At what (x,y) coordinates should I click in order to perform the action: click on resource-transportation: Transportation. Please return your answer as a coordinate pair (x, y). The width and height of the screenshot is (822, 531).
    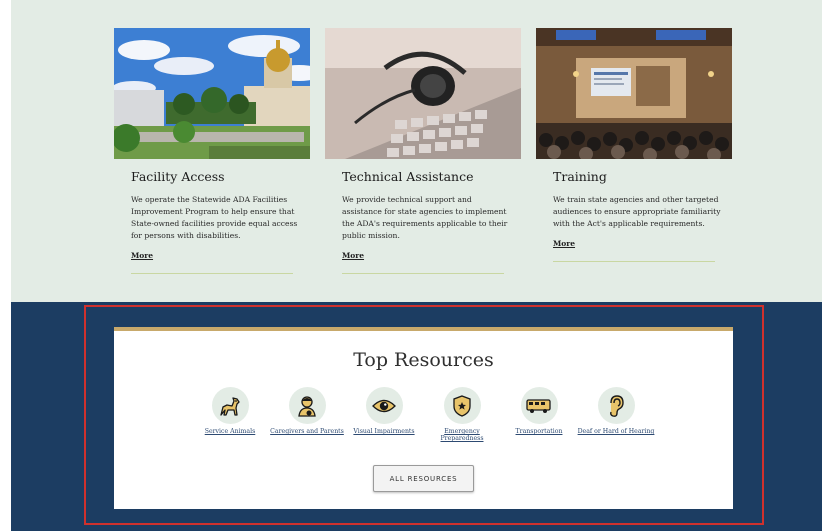
    Looking at the image, I should click on (539, 411).